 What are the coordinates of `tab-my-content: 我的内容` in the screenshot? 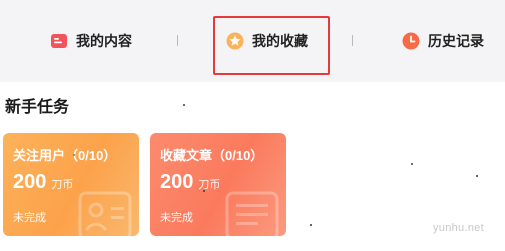 It's located at (91, 41).